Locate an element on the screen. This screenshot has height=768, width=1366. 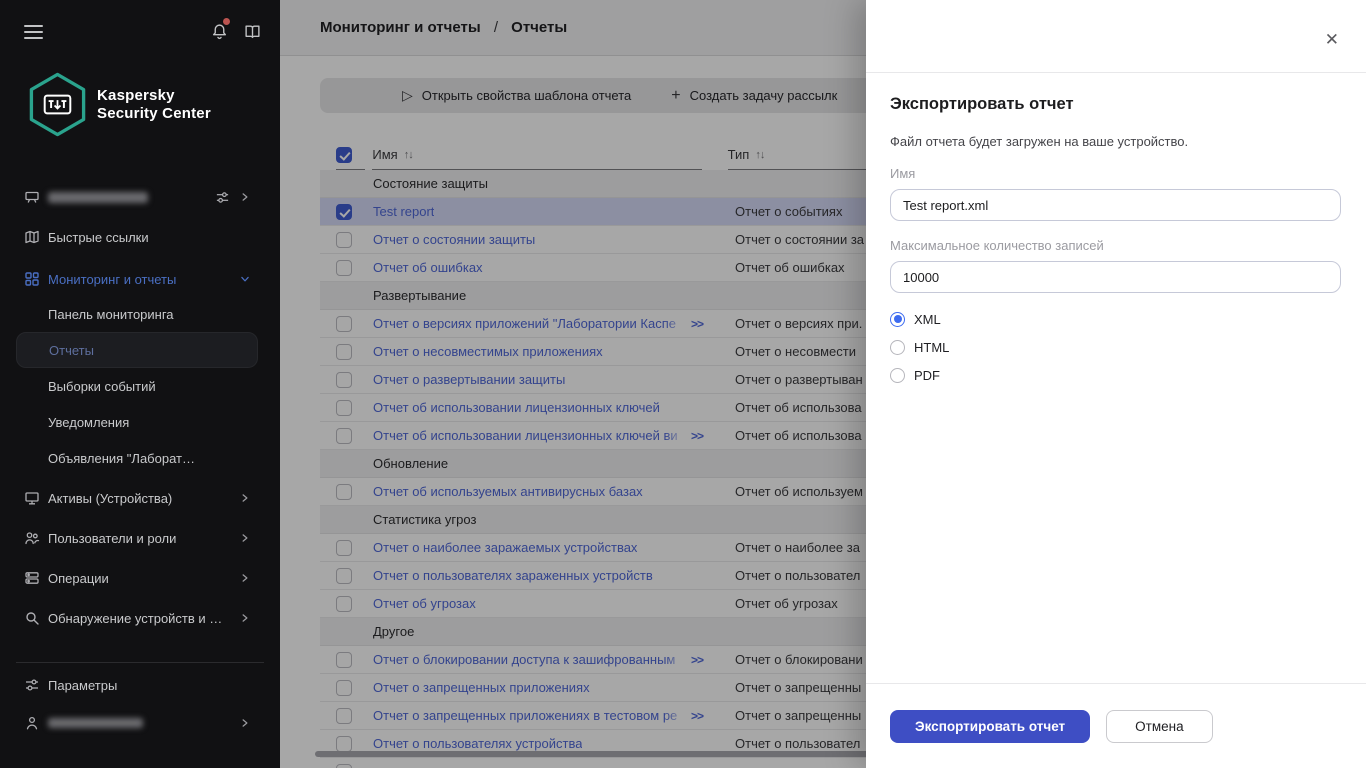
panel-footer: Экспортировать отчет Отмена is located at coordinates (1116, 725).